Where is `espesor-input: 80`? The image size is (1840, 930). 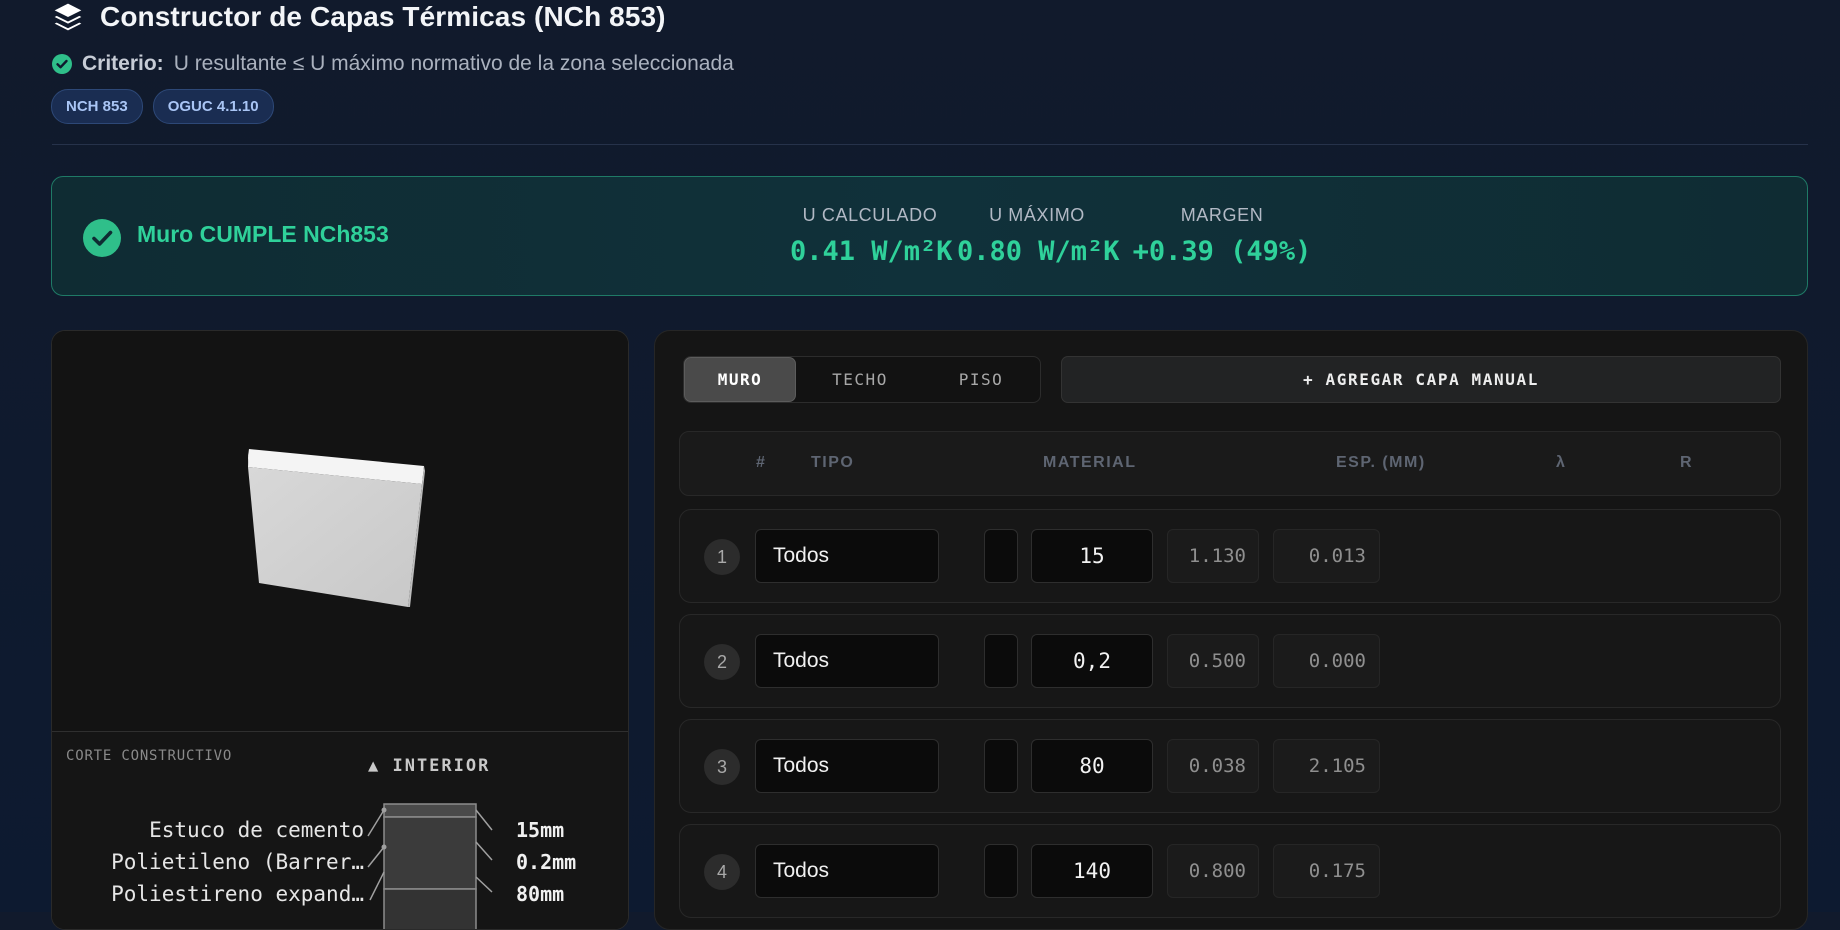
espesor-input: 80 is located at coordinates (1092, 766).